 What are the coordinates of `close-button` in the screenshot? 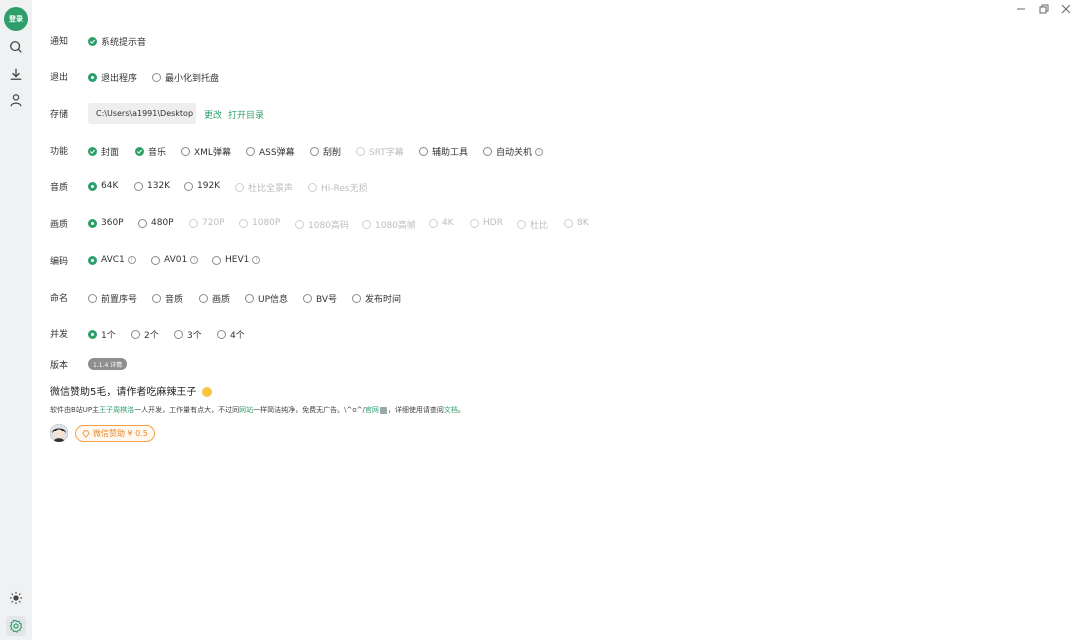 It's located at (1066, 9).